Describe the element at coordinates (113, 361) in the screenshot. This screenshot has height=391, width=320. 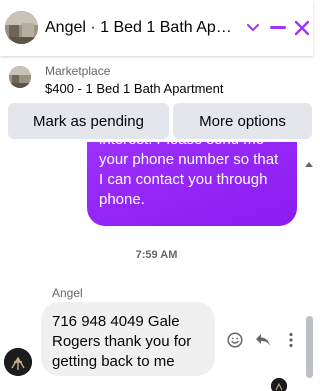
I see `message-line: getting back to me` at that location.